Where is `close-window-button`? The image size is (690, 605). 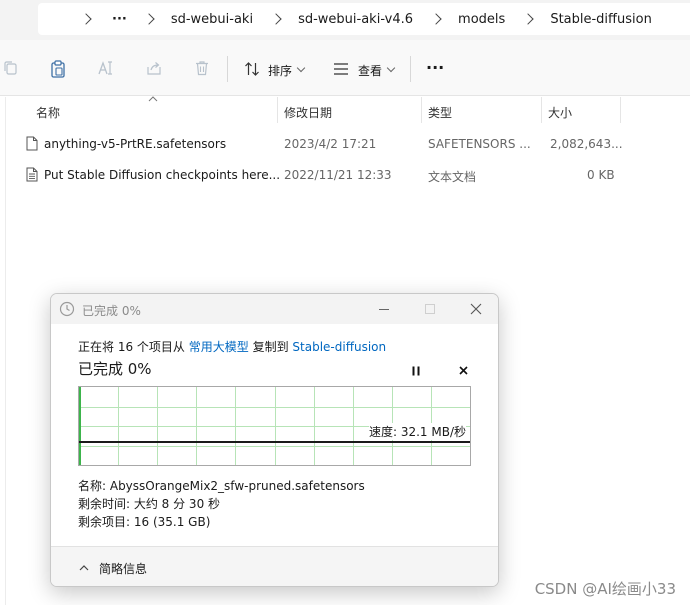
close-window-button is located at coordinates (476, 309).